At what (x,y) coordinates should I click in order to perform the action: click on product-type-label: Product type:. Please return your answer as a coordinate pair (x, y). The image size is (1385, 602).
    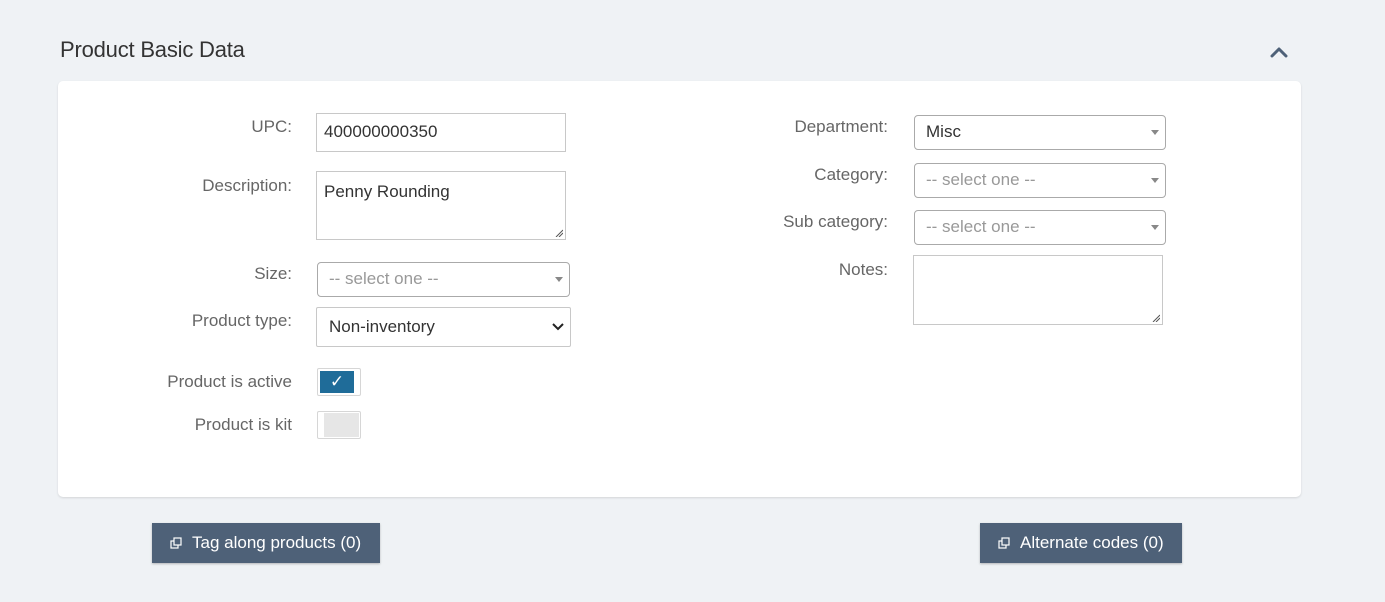
    Looking at the image, I should click on (241, 320).